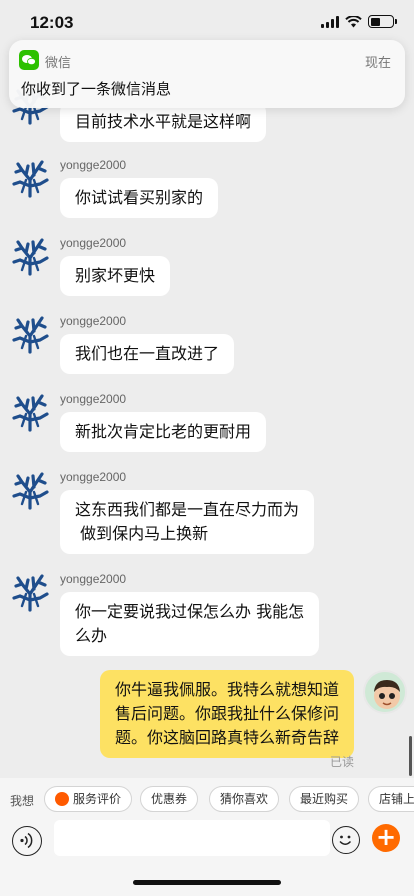  What do you see at coordinates (58, 63) in the screenshot?
I see `notification-app-name: 微信` at bounding box center [58, 63].